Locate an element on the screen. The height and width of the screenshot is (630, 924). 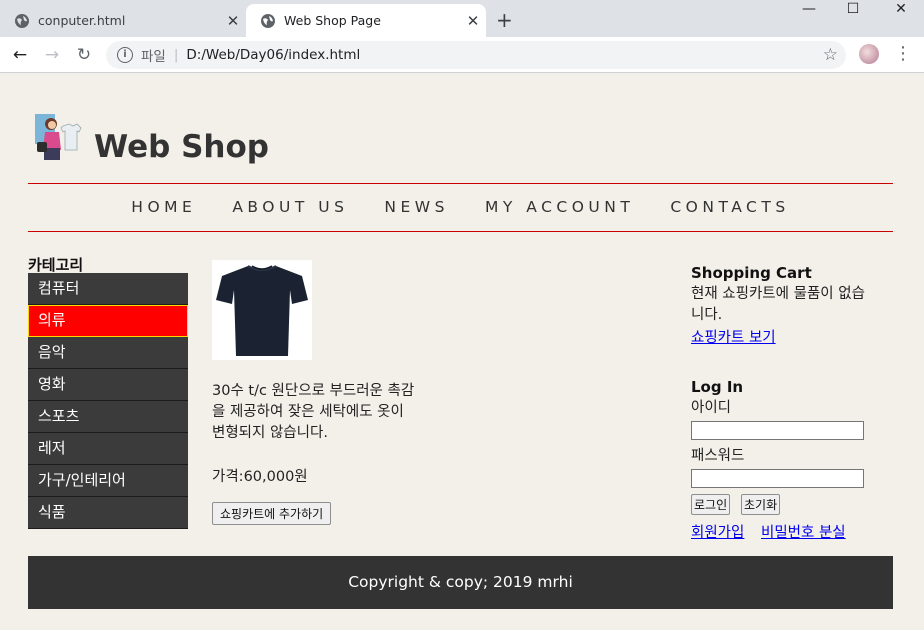
address-bar: ← → ↻ i 파일 | D:/Web/Day06/index.html ☆ is located at coordinates (462, 55).